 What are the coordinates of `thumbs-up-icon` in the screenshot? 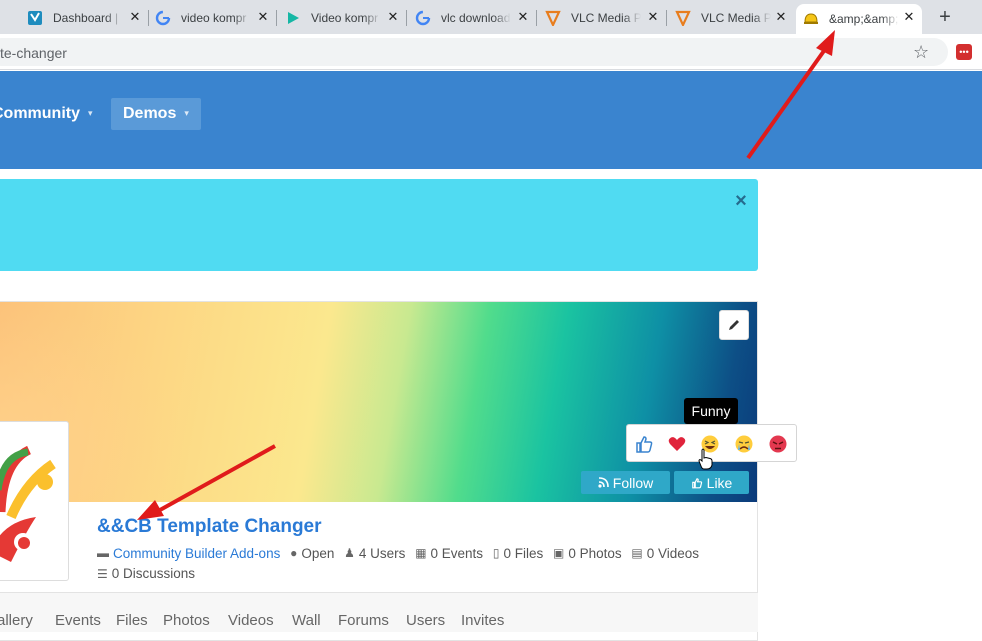 It's located at (696, 482).